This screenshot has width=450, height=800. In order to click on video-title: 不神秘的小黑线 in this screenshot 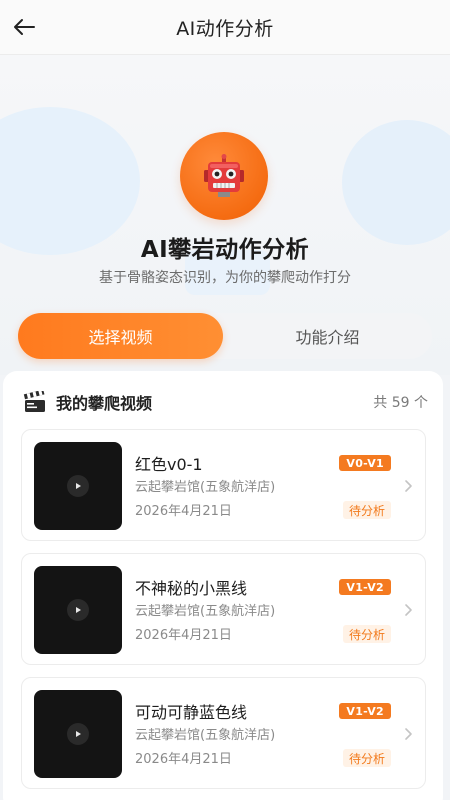, I will do `click(191, 588)`.